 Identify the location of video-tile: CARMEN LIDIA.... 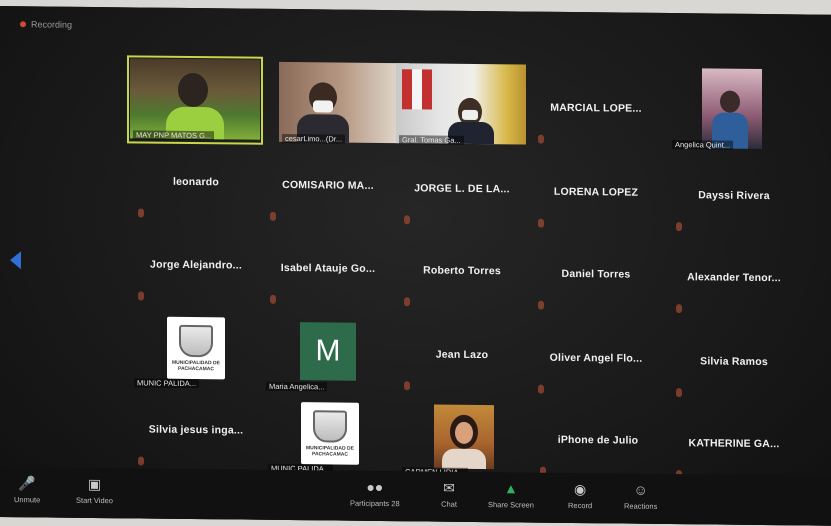
(464, 436).